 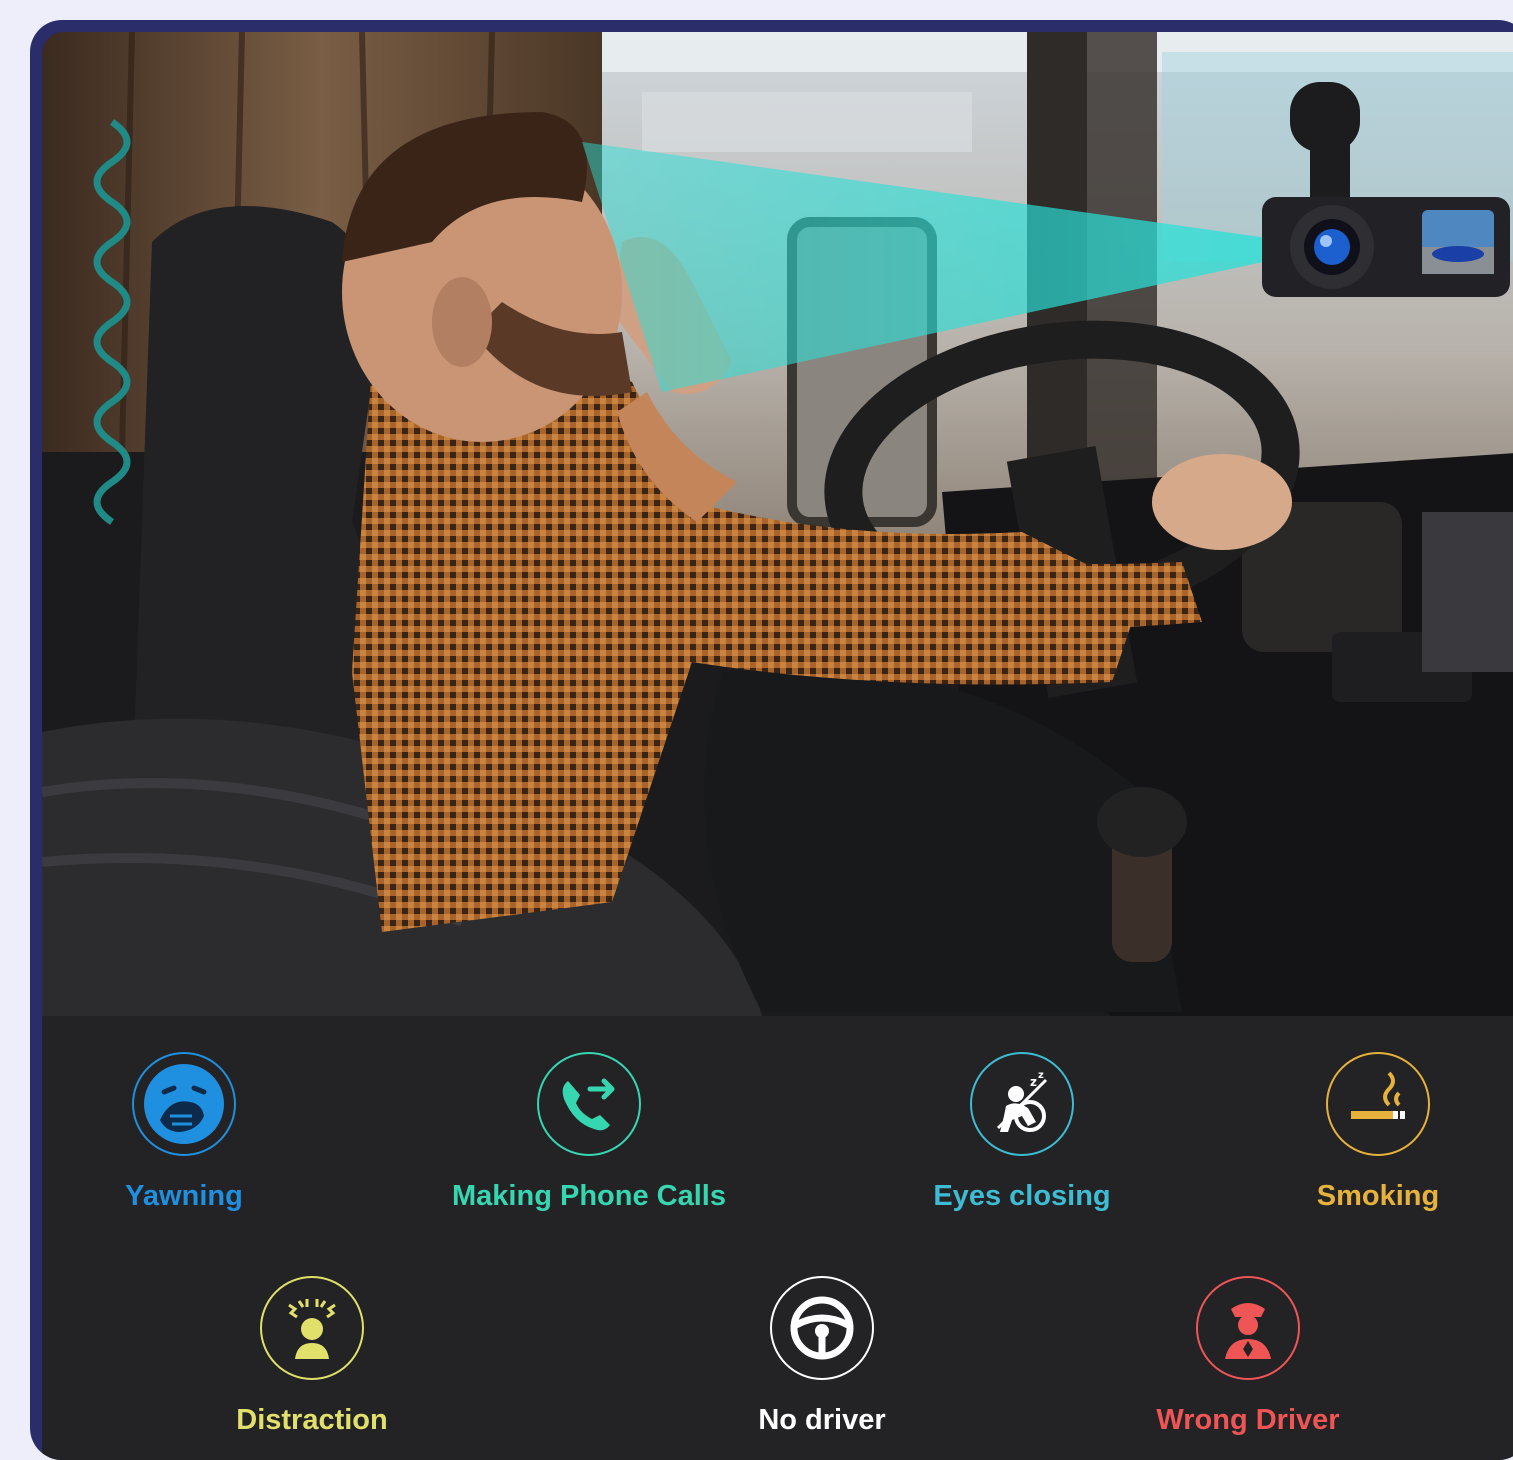 What do you see at coordinates (589, 1196) in the screenshot?
I see `feature-label: Making Phone Calls` at bounding box center [589, 1196].